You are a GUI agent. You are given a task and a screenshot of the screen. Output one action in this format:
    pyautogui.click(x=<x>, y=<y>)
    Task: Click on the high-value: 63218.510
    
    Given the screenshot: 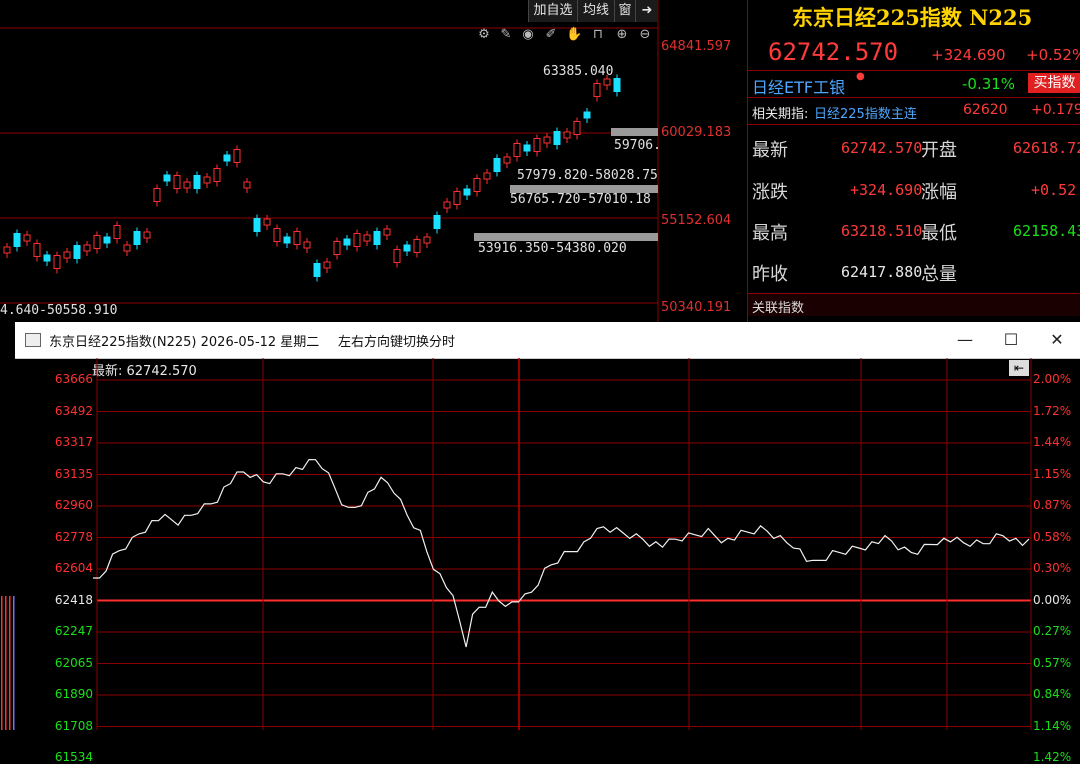 What is the action you would take?
    pyautogui.click(x=882, y=231)
    